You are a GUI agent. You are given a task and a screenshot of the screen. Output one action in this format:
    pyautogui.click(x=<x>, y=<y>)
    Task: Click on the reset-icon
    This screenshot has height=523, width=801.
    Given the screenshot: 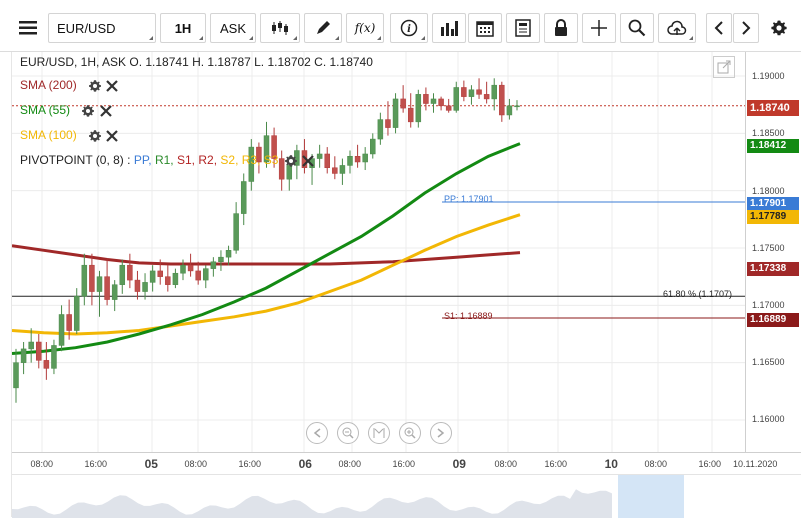 What is the action you would take?
    pyautogui.click(x=379, y=433)
    